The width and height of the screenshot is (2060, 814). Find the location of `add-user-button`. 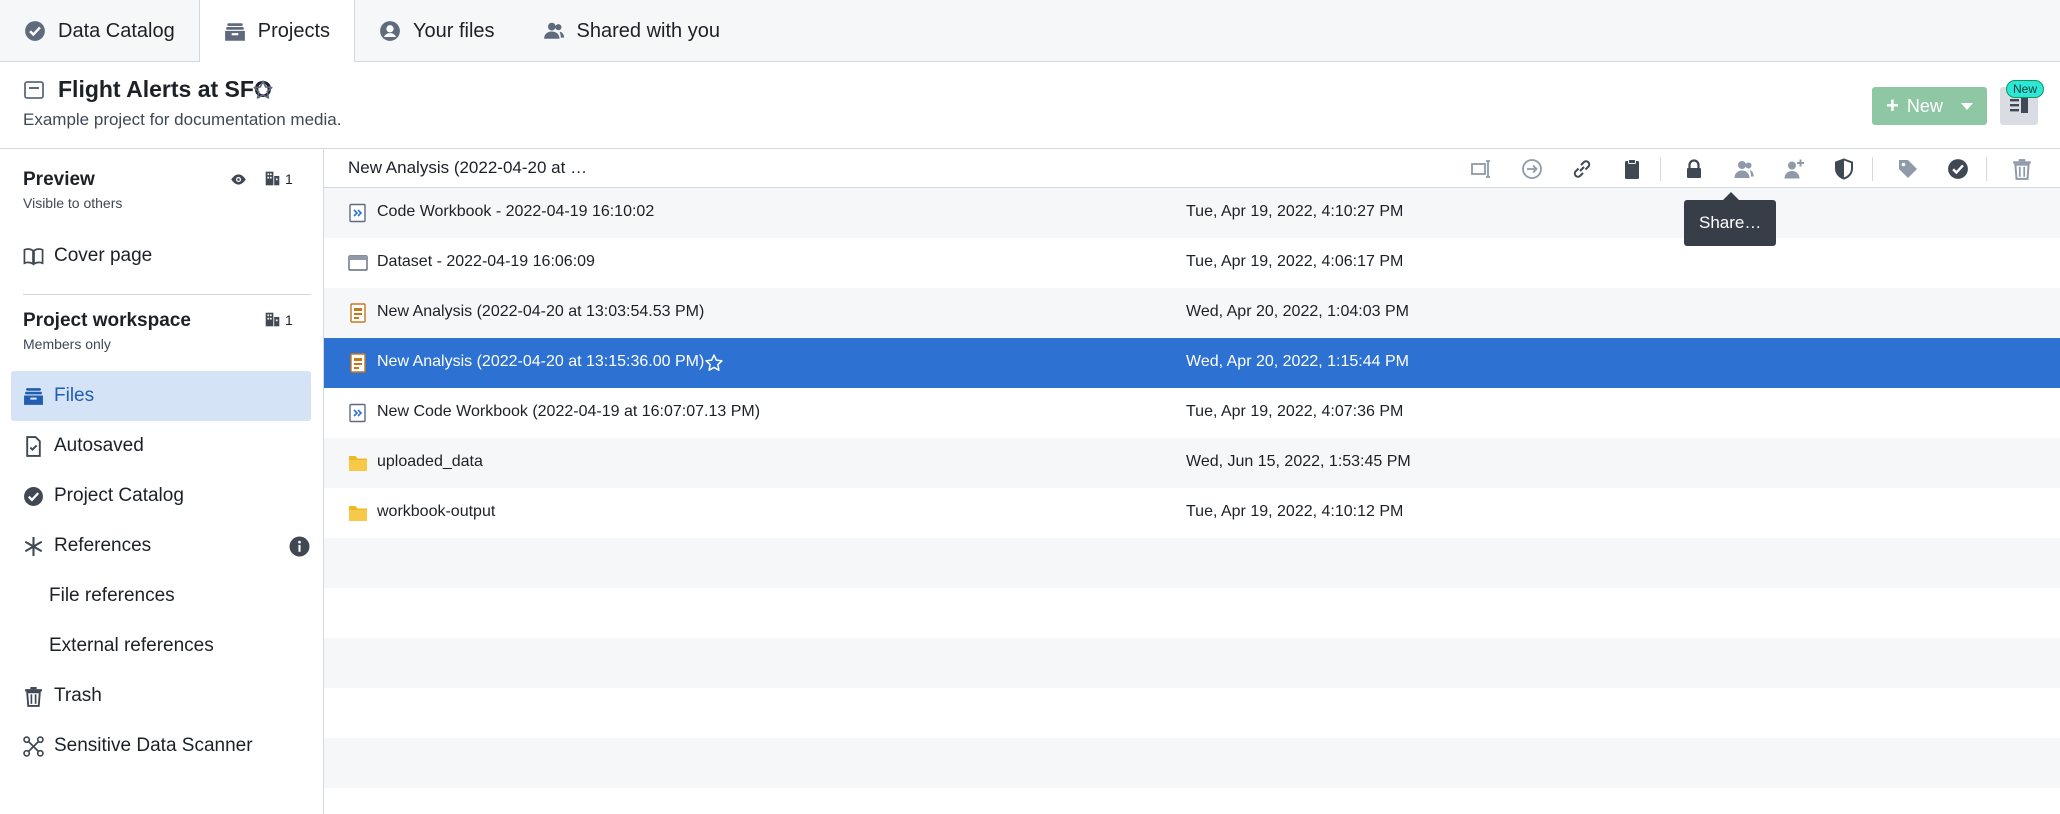

add-user-button is located at coordinates (1794, 169).